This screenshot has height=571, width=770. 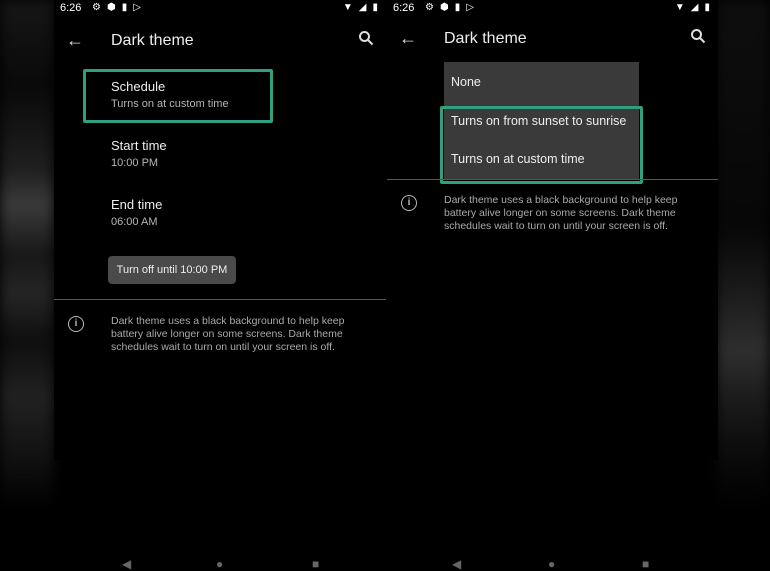 What do you see at coordinates (137, 204) in the screenshot?
I see `end-time-title: End time` at bounding box center [137, 204].